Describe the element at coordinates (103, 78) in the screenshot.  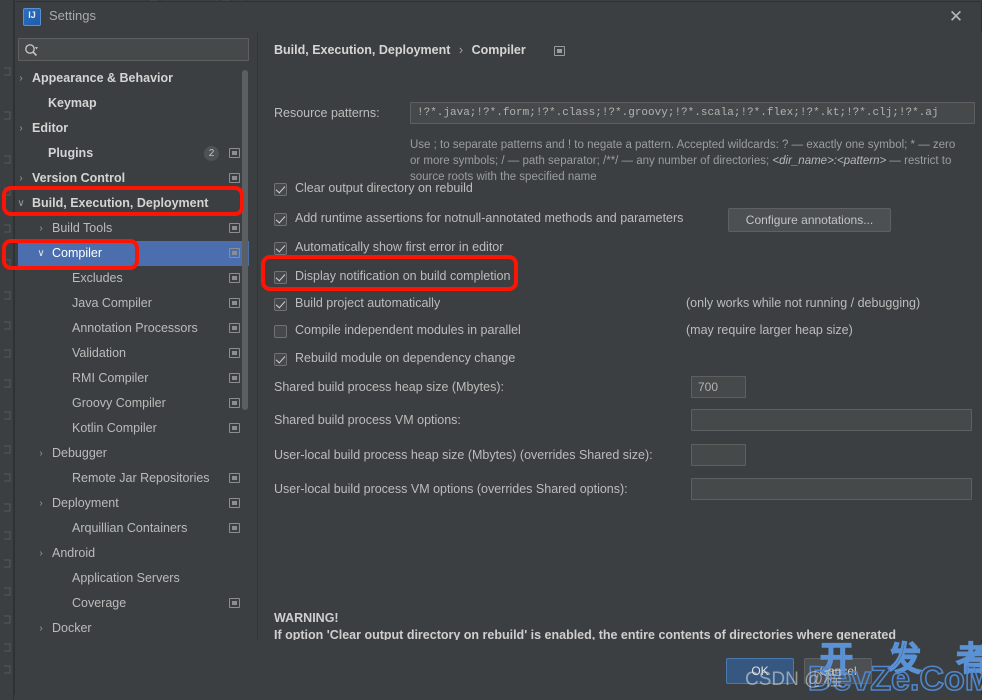
I see `sidebar-item-label: Appearance & Behavior` at that location.